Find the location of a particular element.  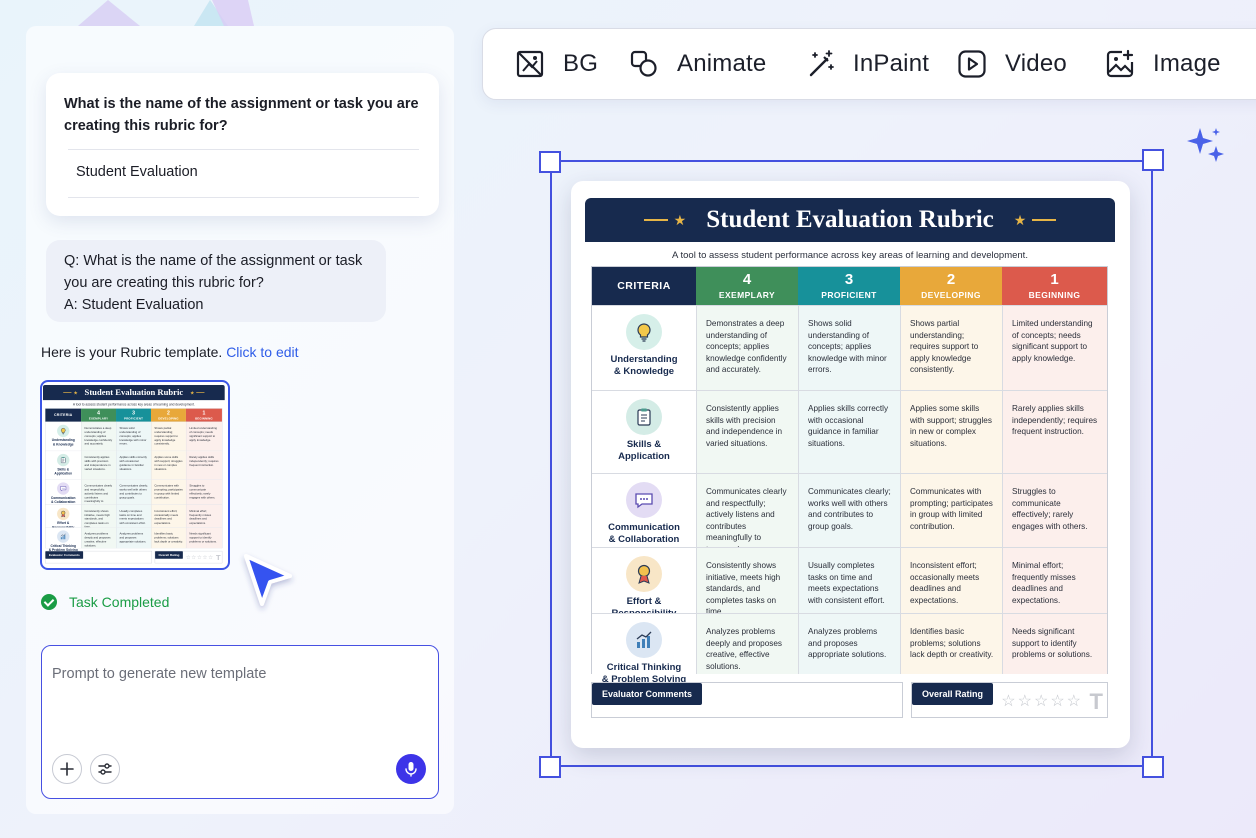

bg-remove-icon is located at coordinates (530, 64).